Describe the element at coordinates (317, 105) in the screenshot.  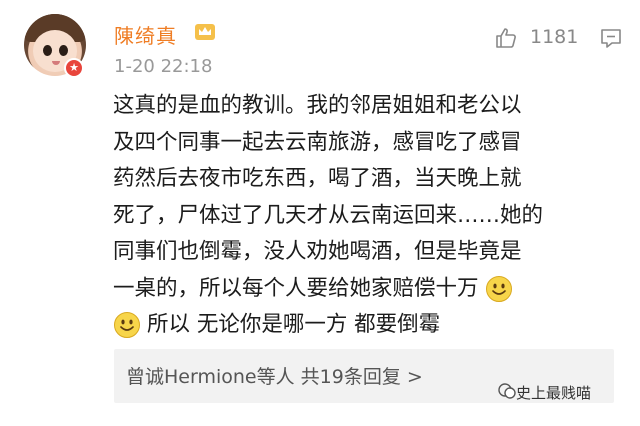
I see `comment-line-text: 这真的是血的教训。我的邻居姐姐和老公以` at that location.